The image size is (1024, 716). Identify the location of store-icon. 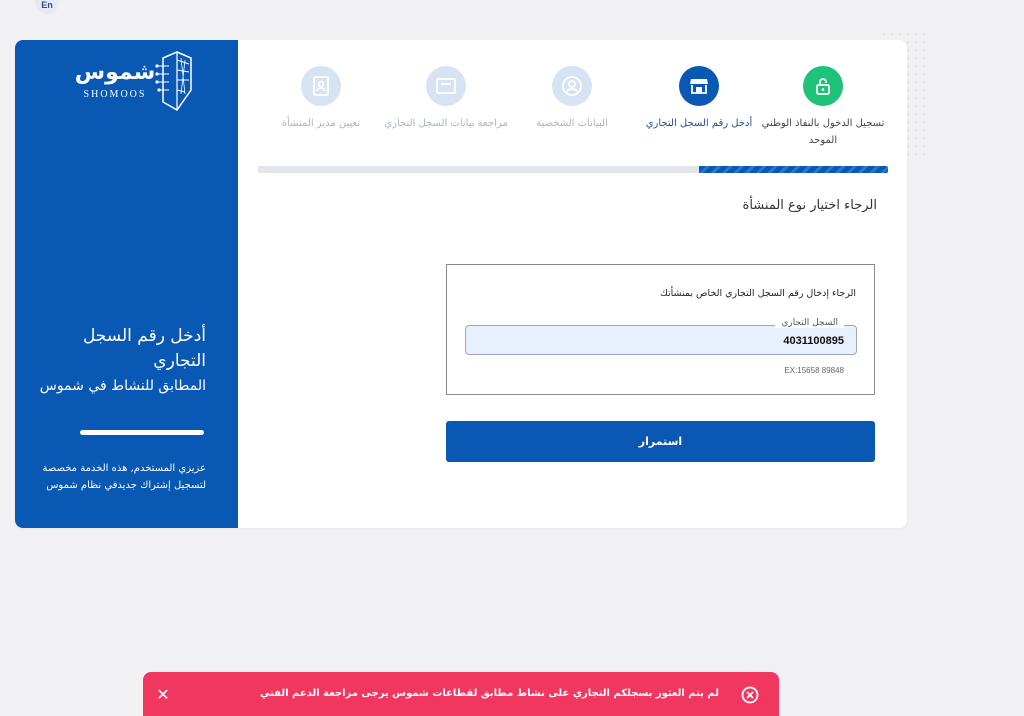
(699, 86).